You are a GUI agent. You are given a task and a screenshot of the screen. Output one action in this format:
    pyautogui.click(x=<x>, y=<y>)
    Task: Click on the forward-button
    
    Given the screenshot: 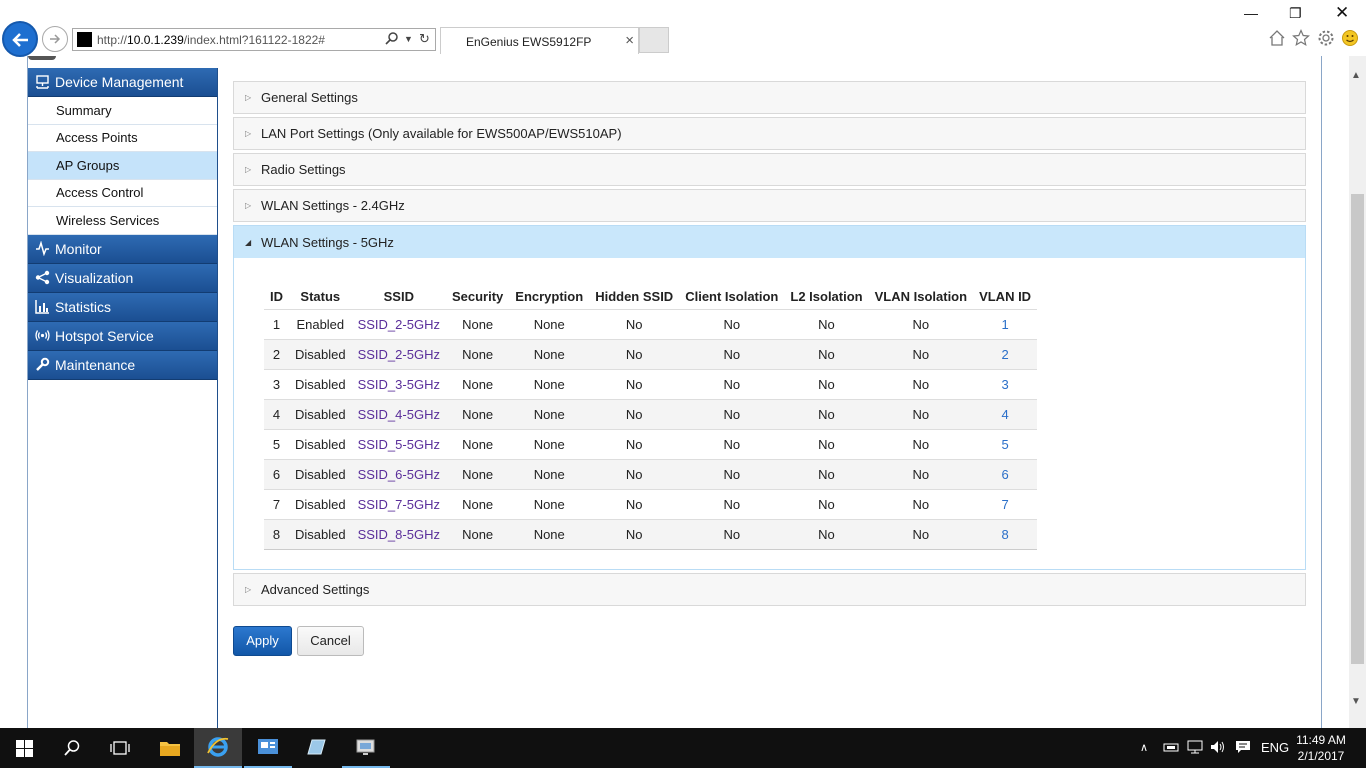 What is the action you would take?
    pyautogui.click(x=55, y=39)
    